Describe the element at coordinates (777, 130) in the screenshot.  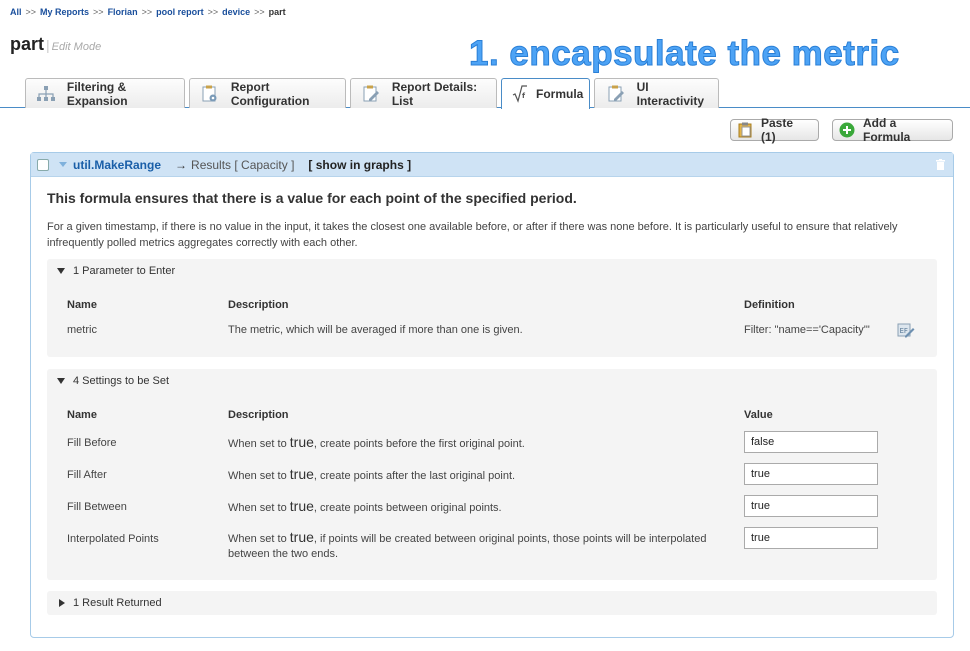
I see `paste-label: Paste (1)` at that location.